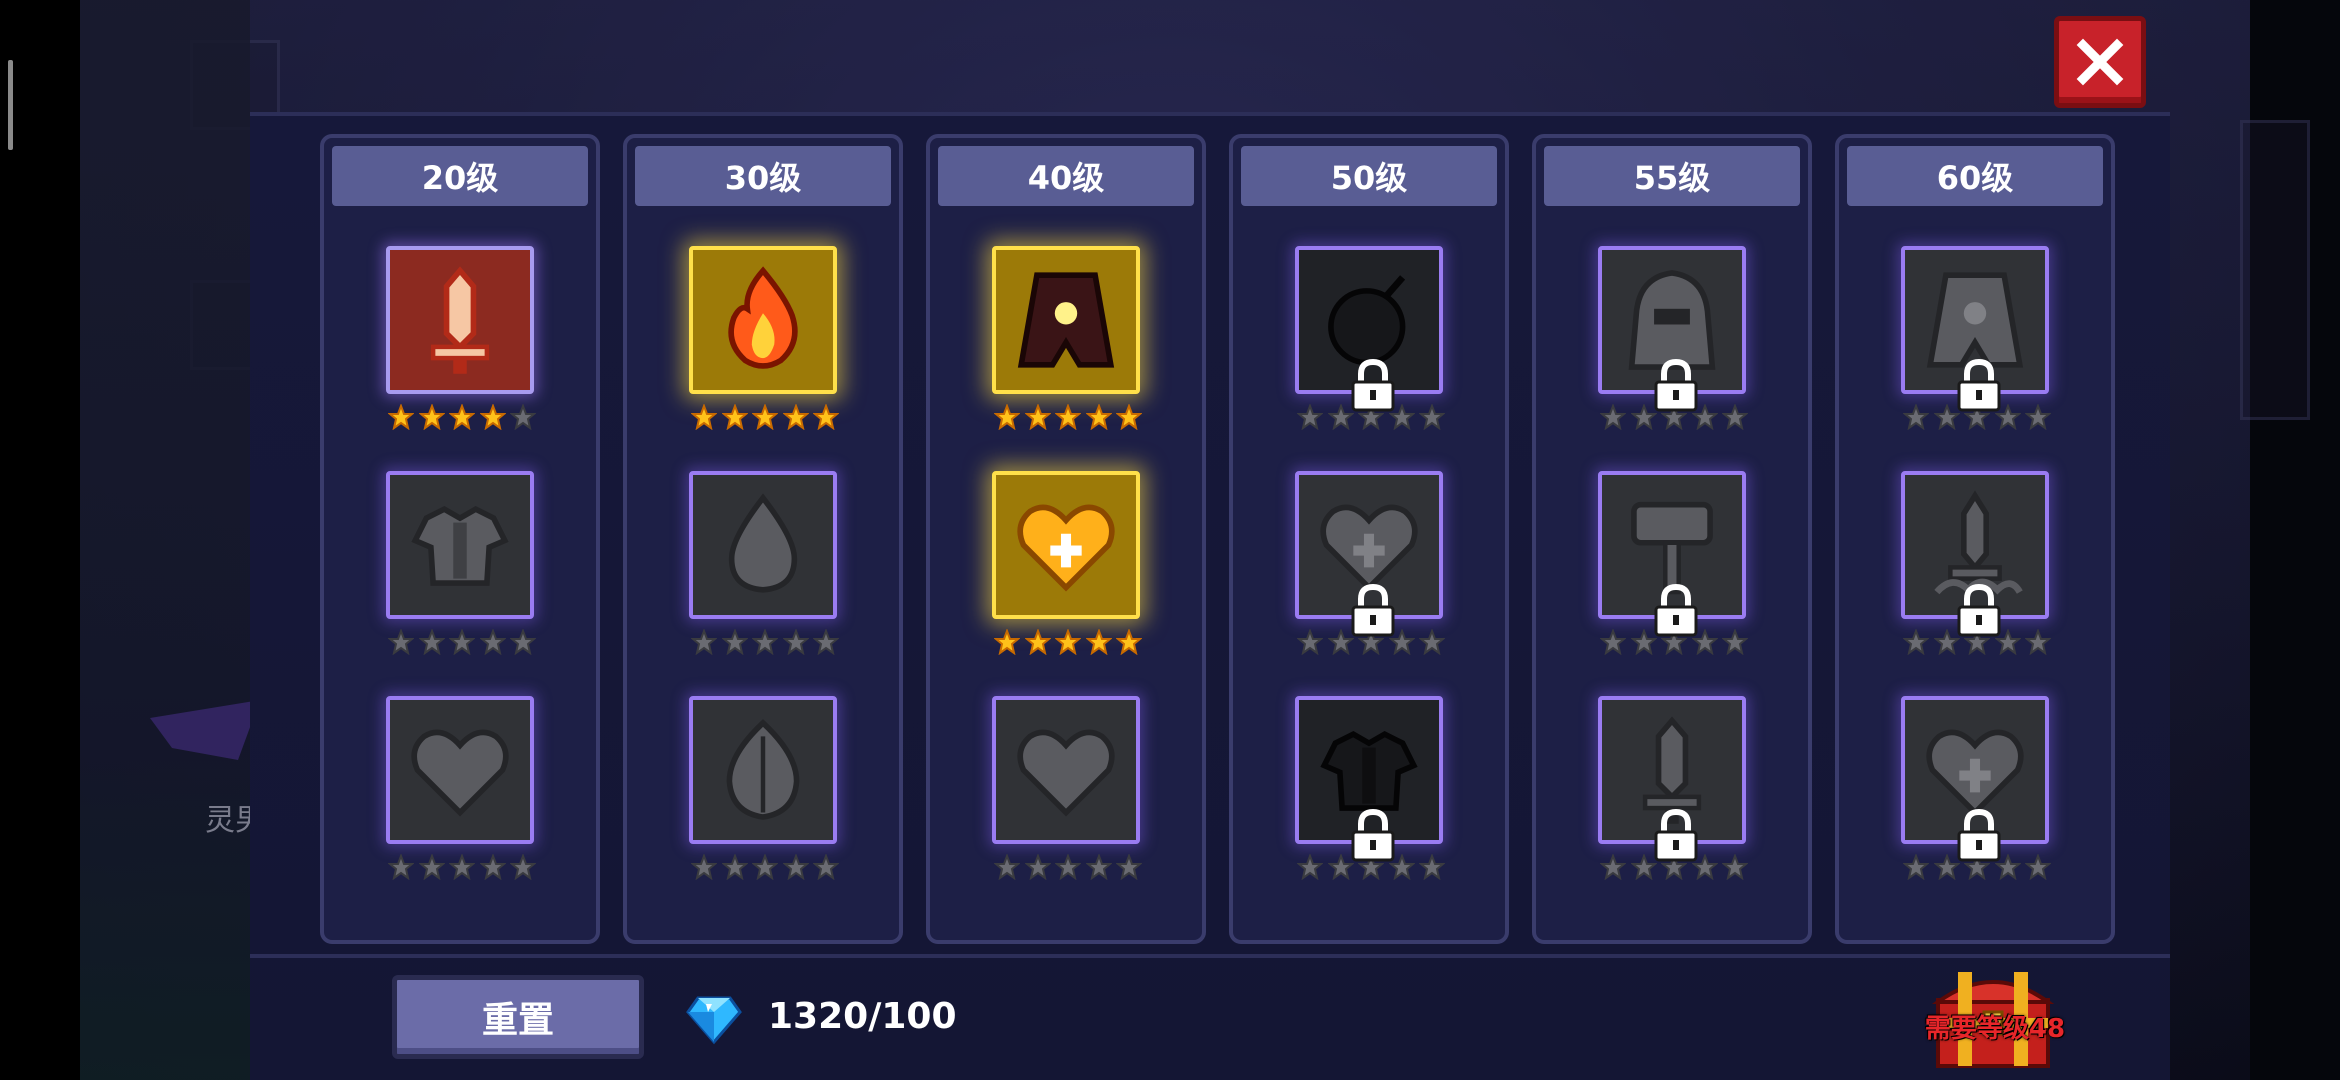  What do you see at coordinates (862, 1016) in the screenshot?
I see `gem-count: 1320/100` at bounding box center [862, 1016].